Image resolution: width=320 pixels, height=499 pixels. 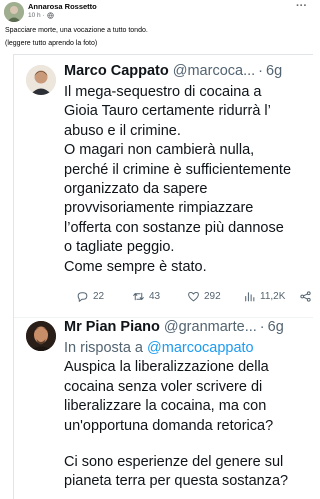 What do you see at coordinates (156, 12) in the screenshot?
I see `post-header: Annarosa Rossetto 10 h · ···` at bounding box center [156, 12].